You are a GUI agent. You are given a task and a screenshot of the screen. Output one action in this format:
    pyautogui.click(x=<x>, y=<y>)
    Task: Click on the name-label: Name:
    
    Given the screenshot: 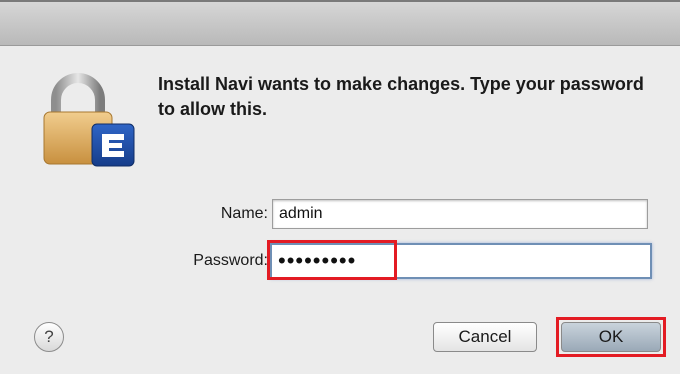 What is the action you would take?
    pyautogui.click(x=244, y=213)
    